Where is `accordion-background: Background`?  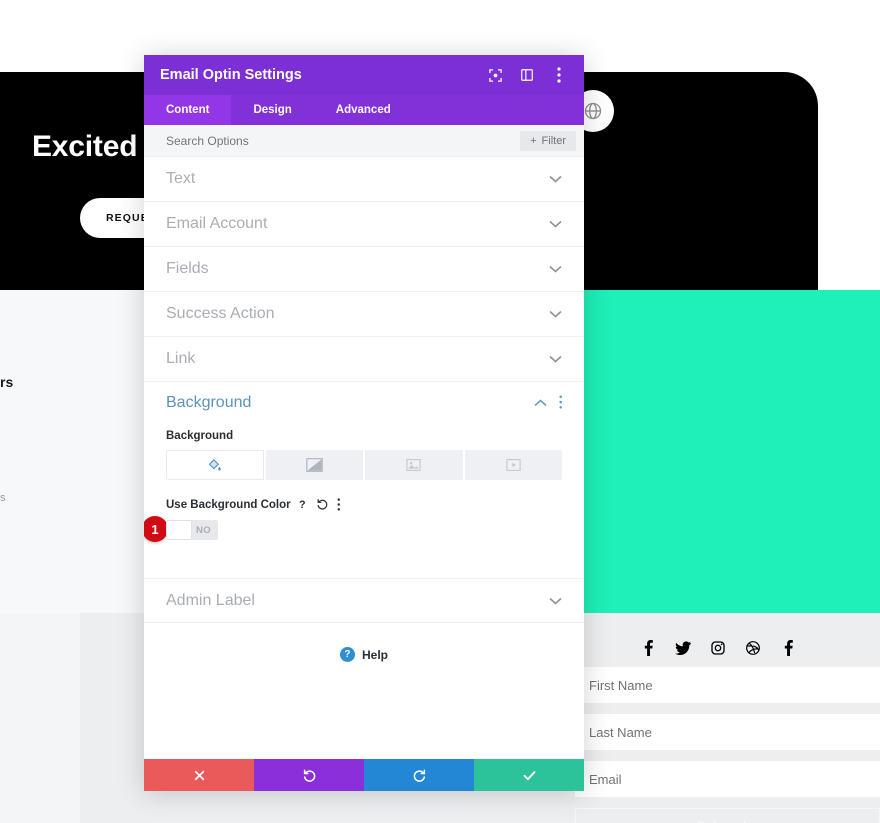 accordion-background: Background is located at coordinates (364, 403).